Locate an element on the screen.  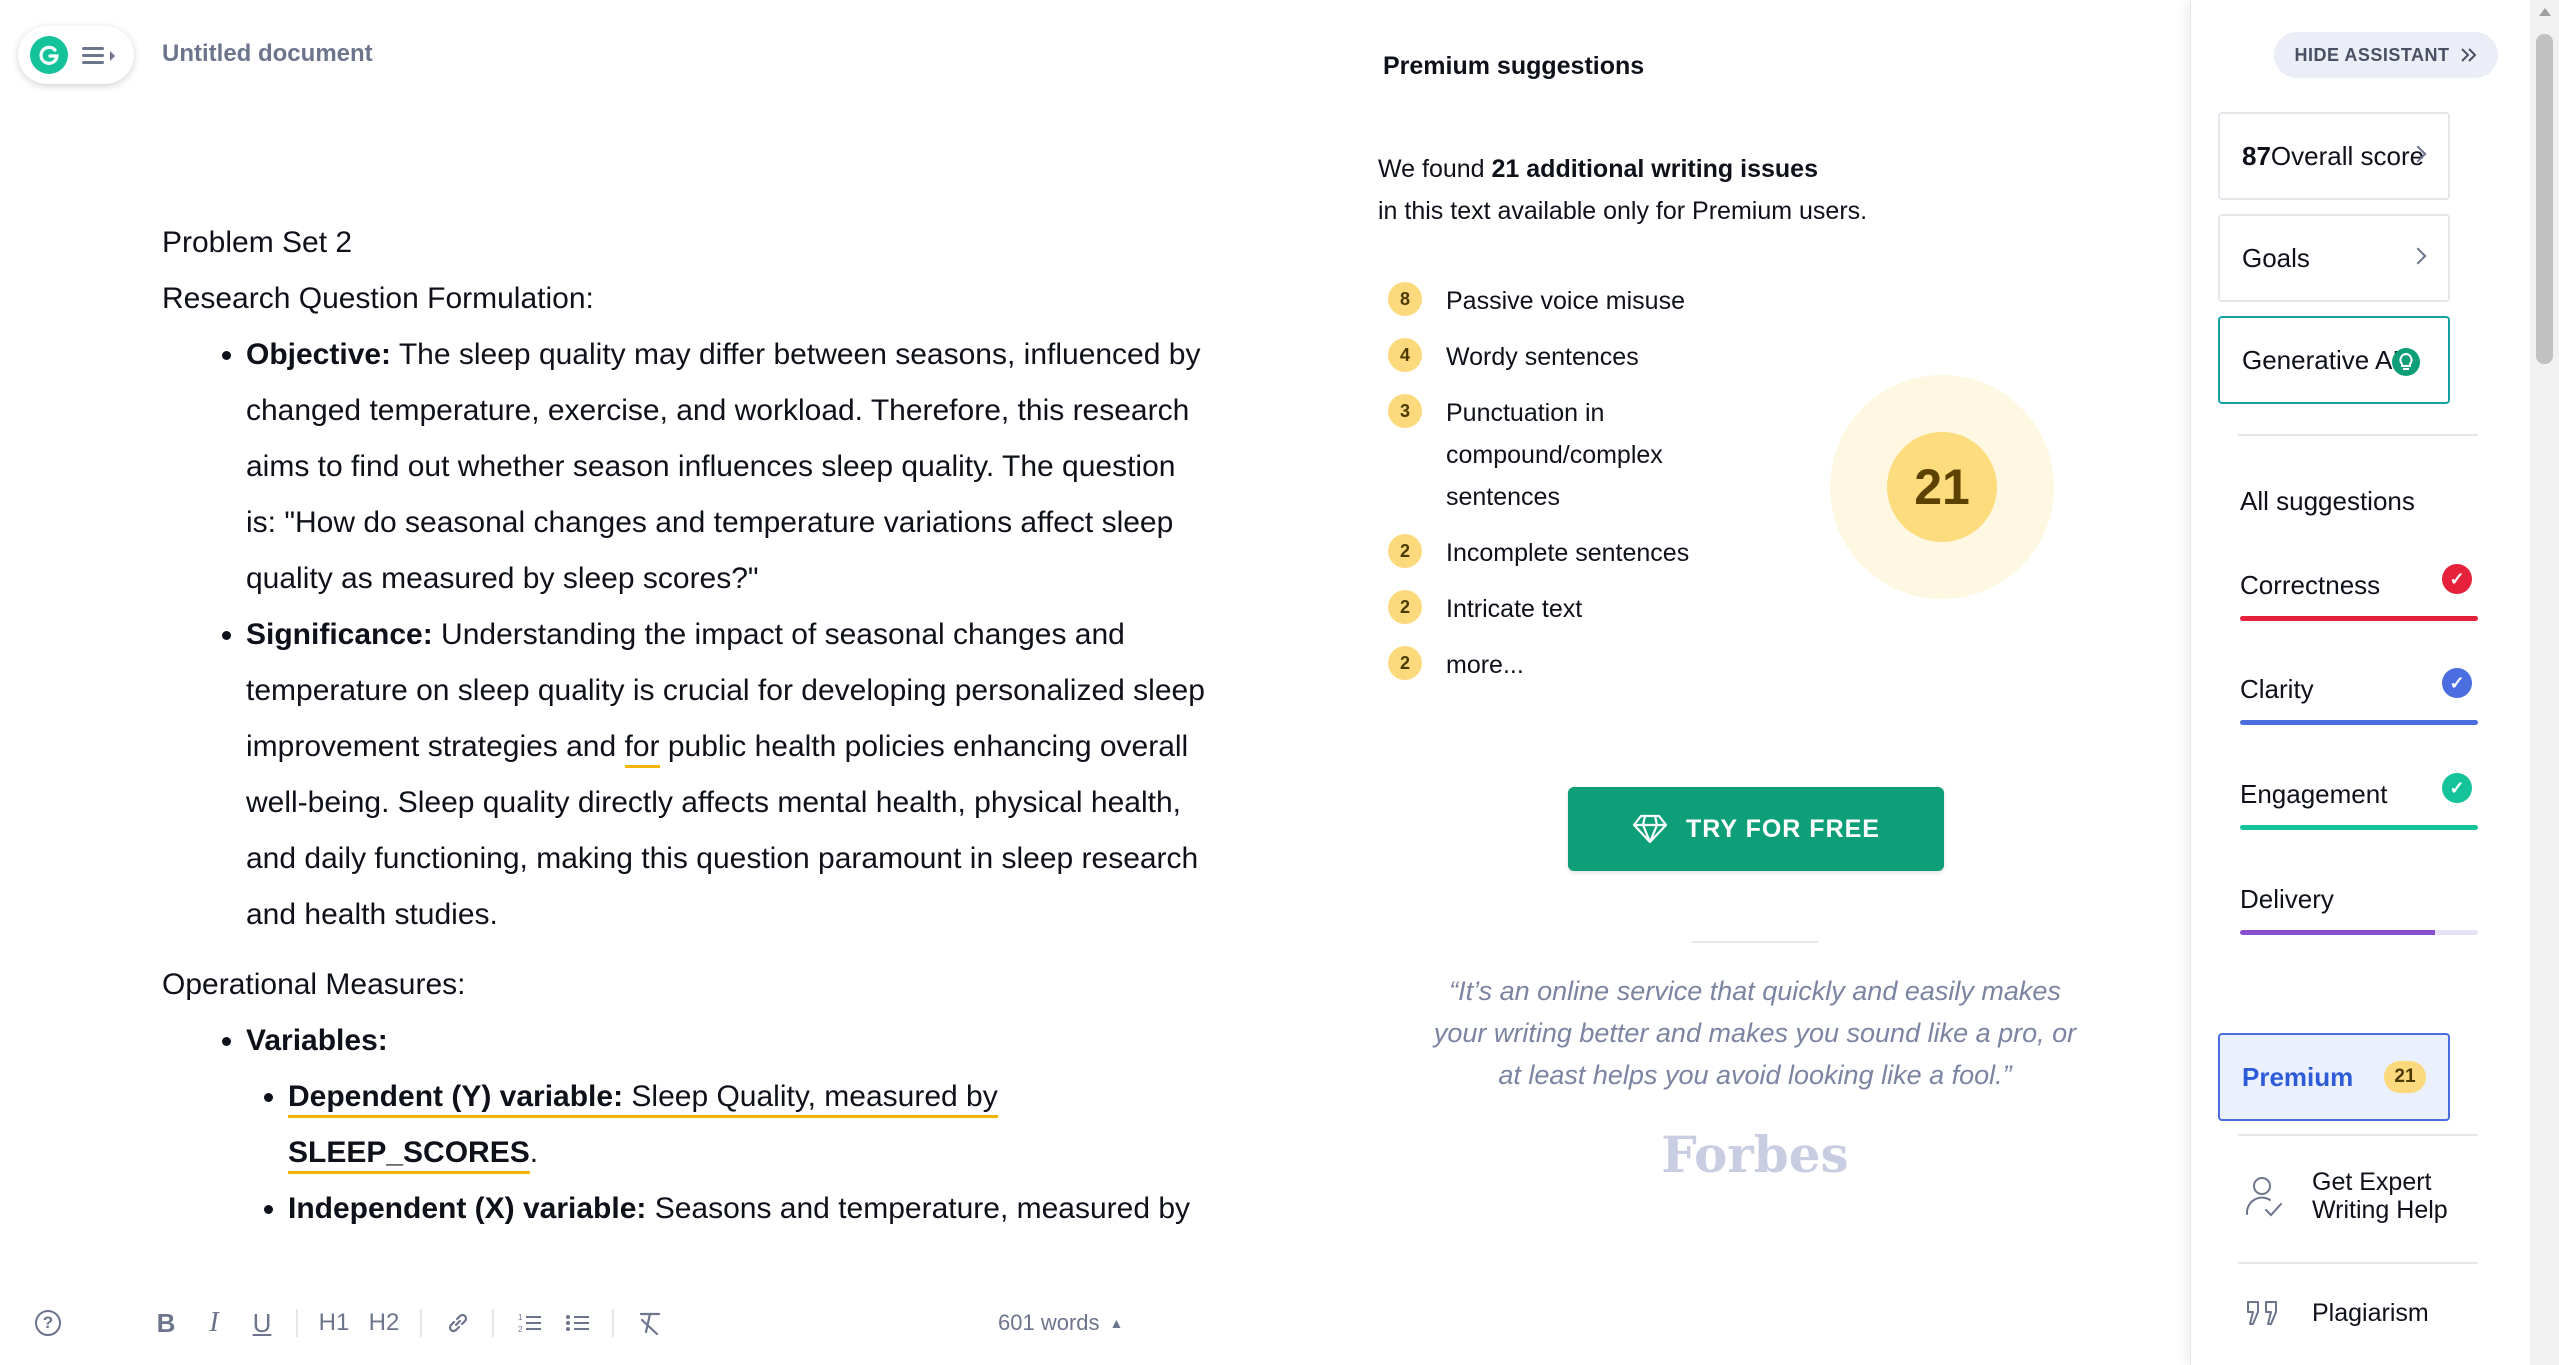
issue-total-badge: 21 is located at coordinates (1942, 487).